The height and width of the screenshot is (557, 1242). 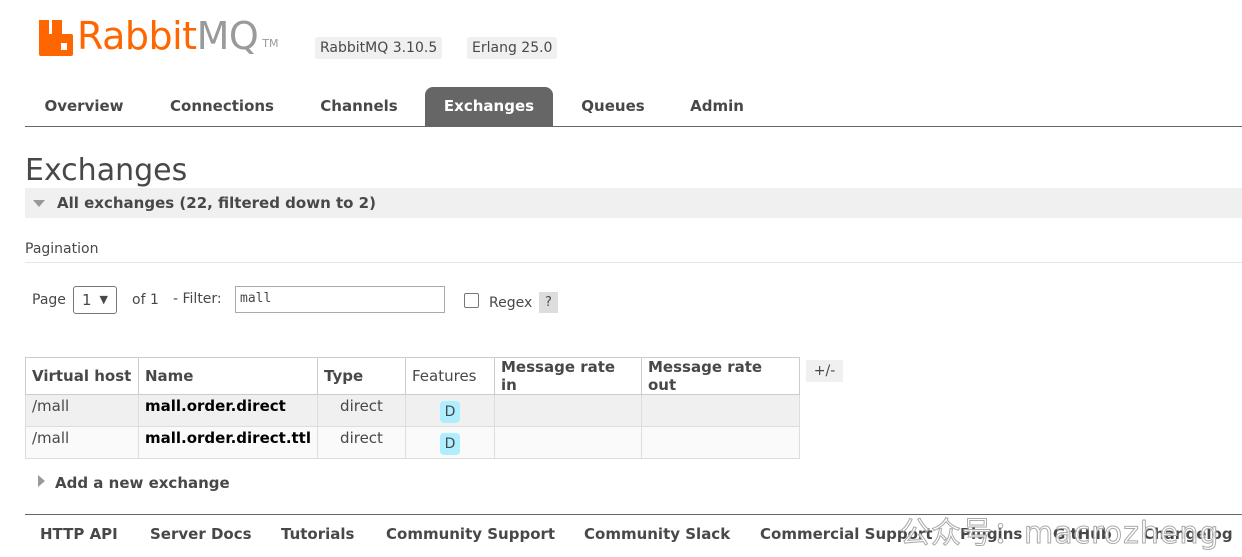 I want to click on tab-overview: Overview, so click(x=84, y=106).